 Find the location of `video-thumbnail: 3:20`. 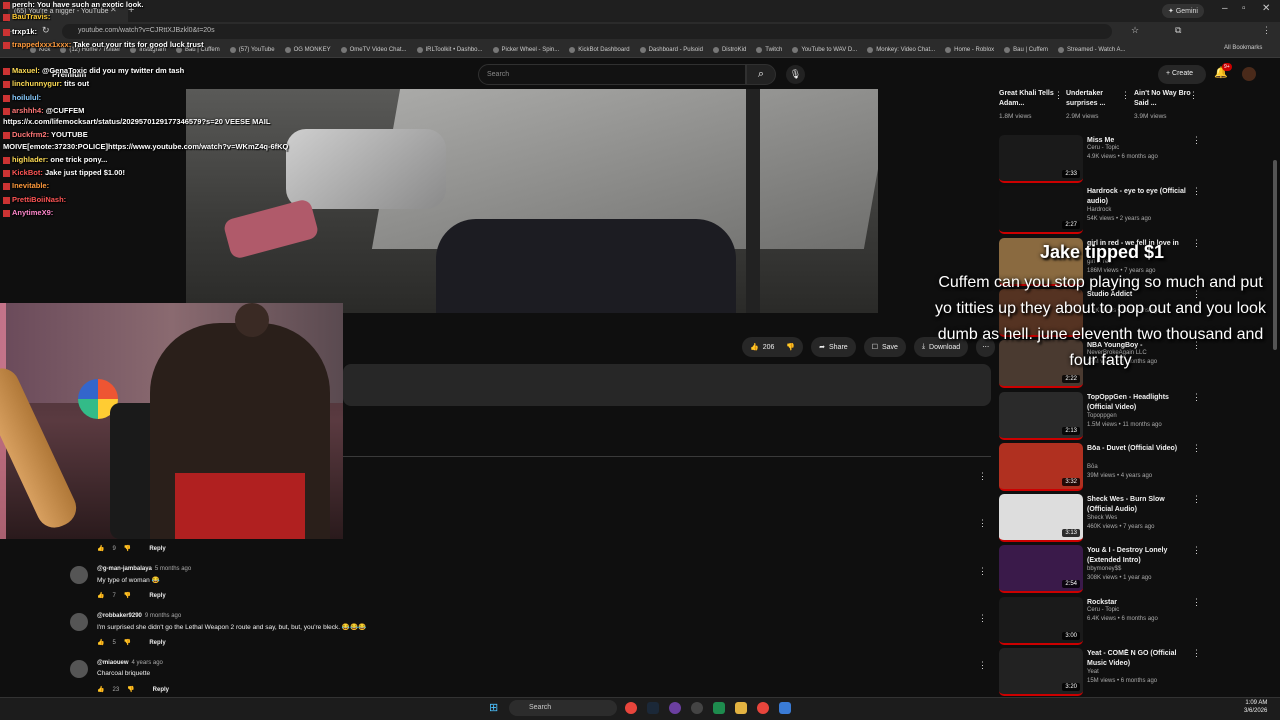

video-thumbnail: 3:20 is located at coordinates (1041, 672).